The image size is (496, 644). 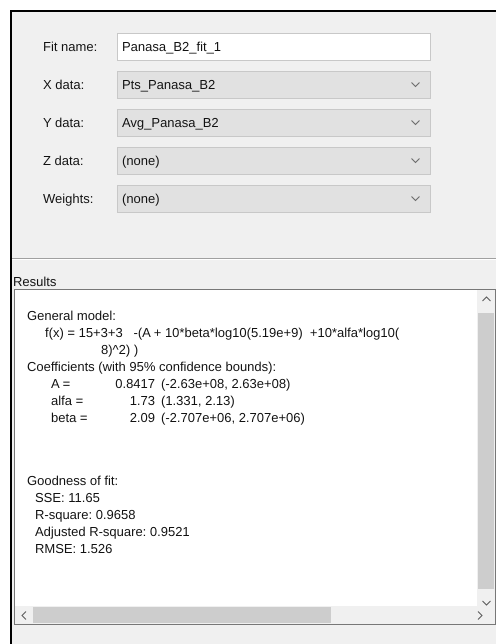 I want to click on dropdown: Avg_Panasa_B2, so click(x=274, y=123).